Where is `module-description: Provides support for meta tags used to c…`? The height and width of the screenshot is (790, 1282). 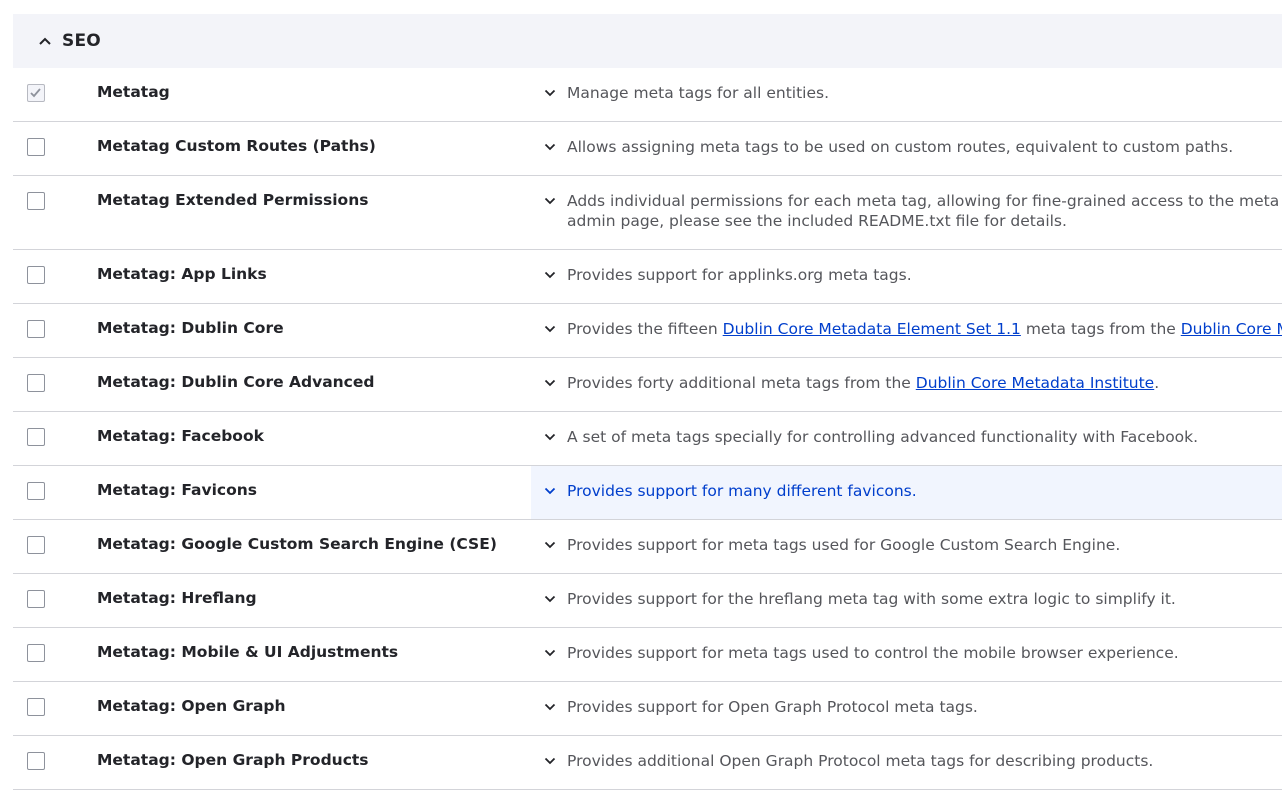 module-description: Provides support for meta tags used to c… is located at coordinates (873, 653).